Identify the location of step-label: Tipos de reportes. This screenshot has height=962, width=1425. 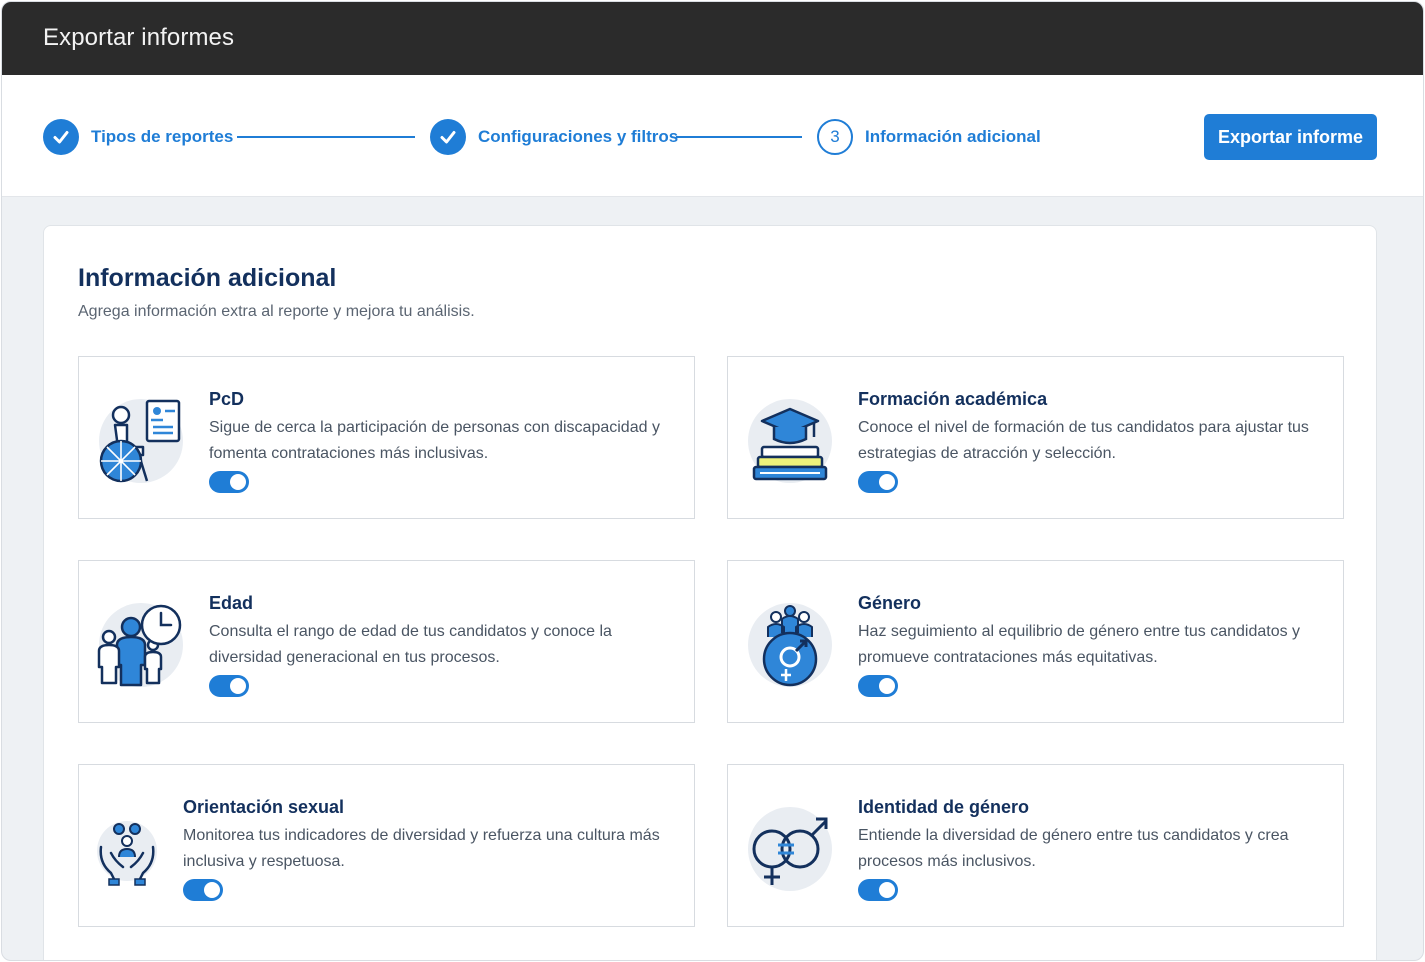
(162, 136).